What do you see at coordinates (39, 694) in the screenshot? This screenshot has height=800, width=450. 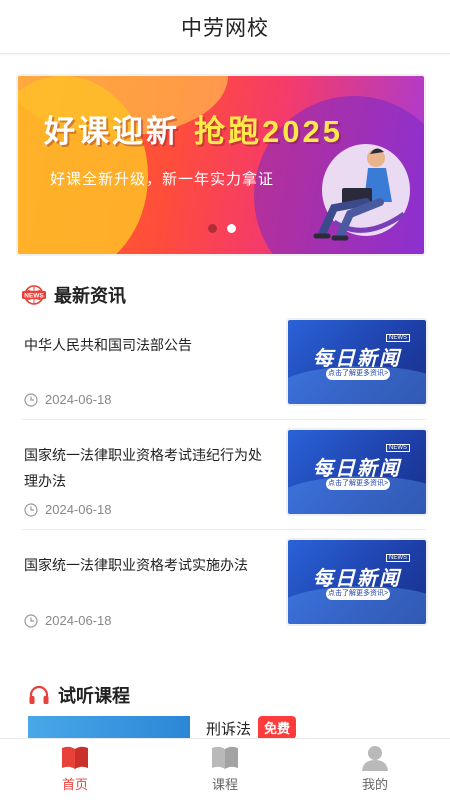 I see `headphones-icon` at bounding box center [39, 694].